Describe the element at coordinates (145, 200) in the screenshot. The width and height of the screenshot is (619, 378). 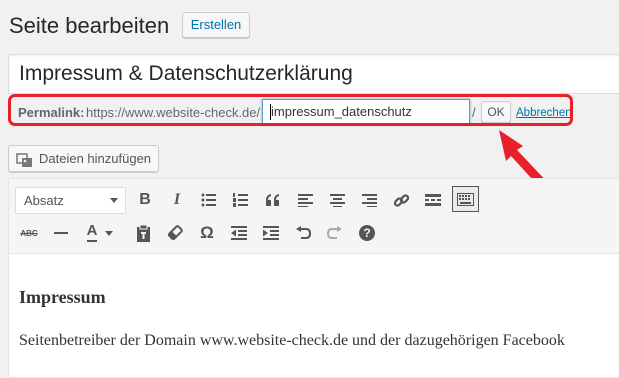
I see `bold-icon: B` at that location.